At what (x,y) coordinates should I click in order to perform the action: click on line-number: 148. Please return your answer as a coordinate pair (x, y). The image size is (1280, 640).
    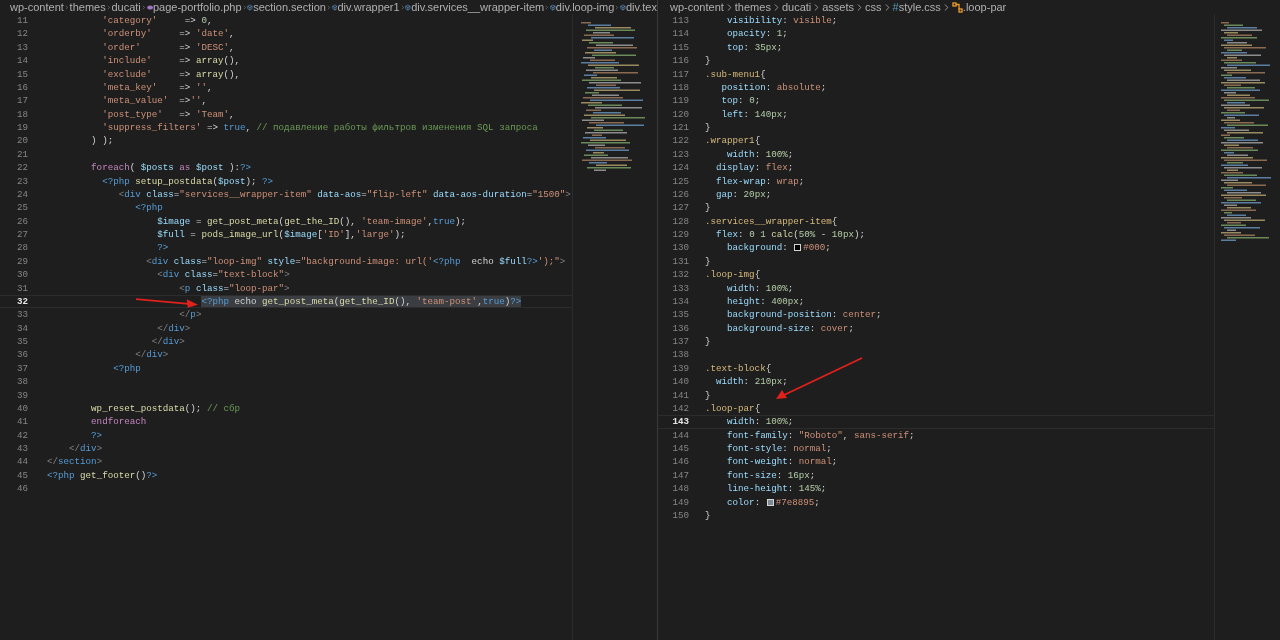
    Looking at the image, I should click on (680, 489).